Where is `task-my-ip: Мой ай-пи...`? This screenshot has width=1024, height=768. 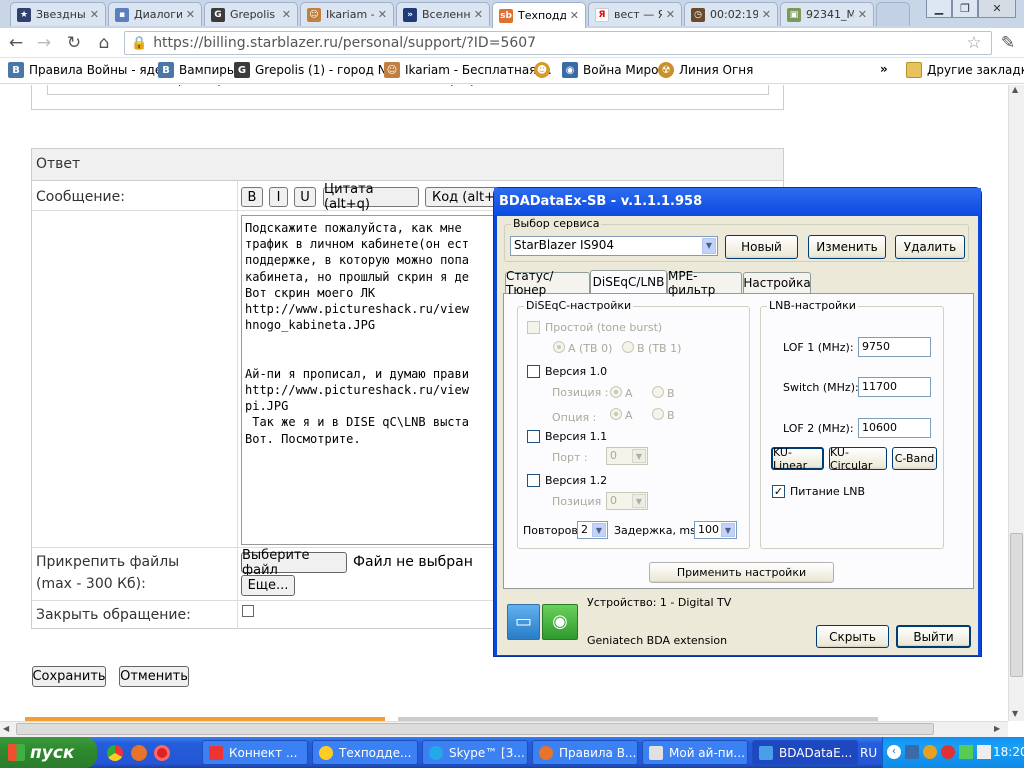 task-my-ip: Мой ай-пи... is located at coordinates (695, 752).